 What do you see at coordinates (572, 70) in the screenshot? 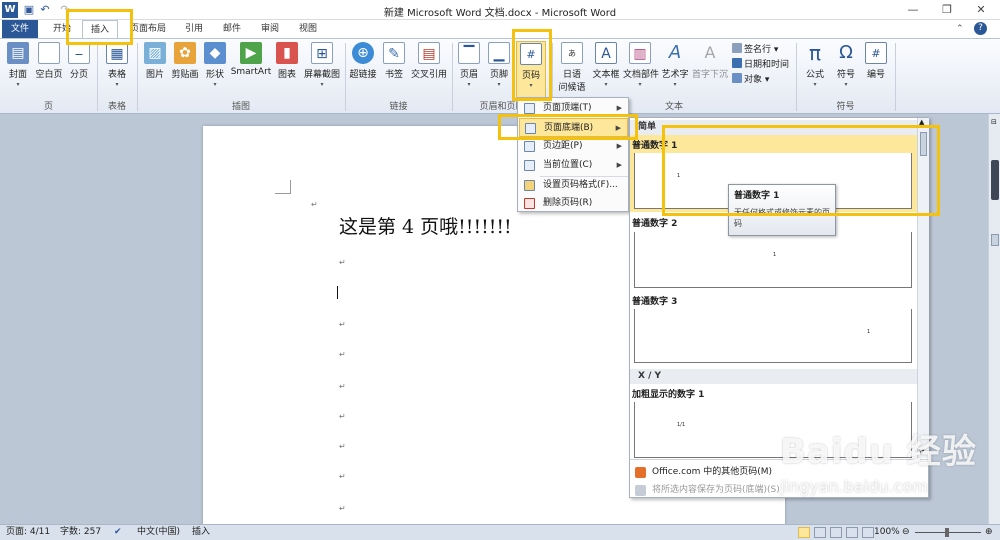
I see `greeting-button: あ 日语 问候语` at bounding box center [572, 70].